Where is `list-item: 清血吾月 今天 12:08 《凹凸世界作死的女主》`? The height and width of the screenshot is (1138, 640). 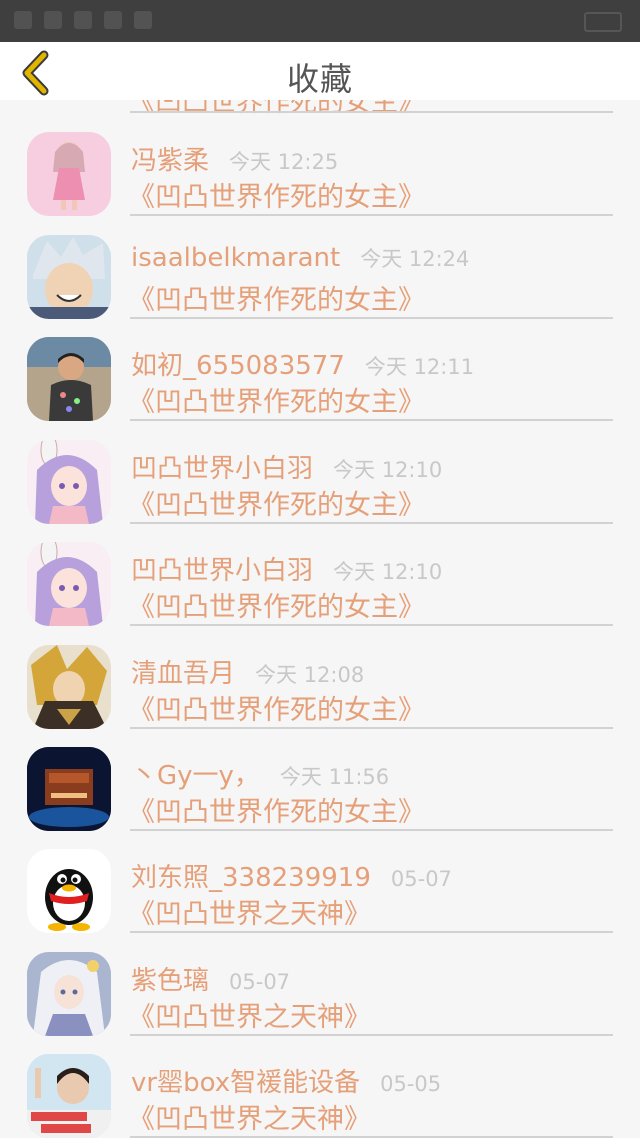 list-item: 清血吾月 今天 12:08 《凹凸世界作死的女主》 is located at coordinates (320, 700).